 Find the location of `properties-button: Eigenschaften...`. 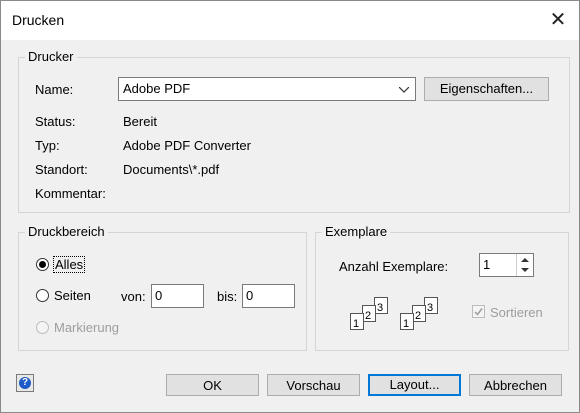

properties-button: Eigenschaften... is located at coordinates (486, 89).